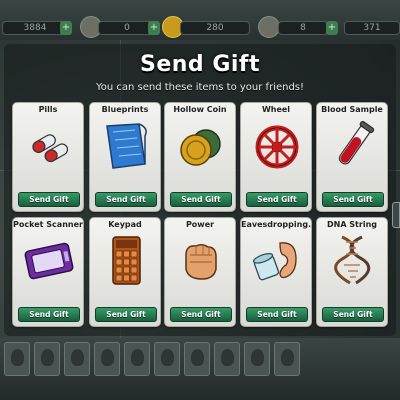 Image resolution: width=400 pixels, height=400 pixels. Describe the element at coordinates (125, 224) in the screenshot. I see `gift-name: Keypad` at that location.